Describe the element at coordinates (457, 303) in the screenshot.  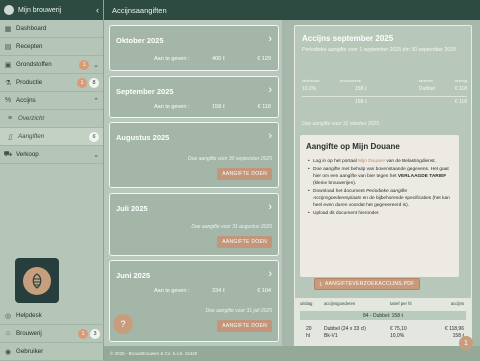
I see `col-header: accijns` at that location.